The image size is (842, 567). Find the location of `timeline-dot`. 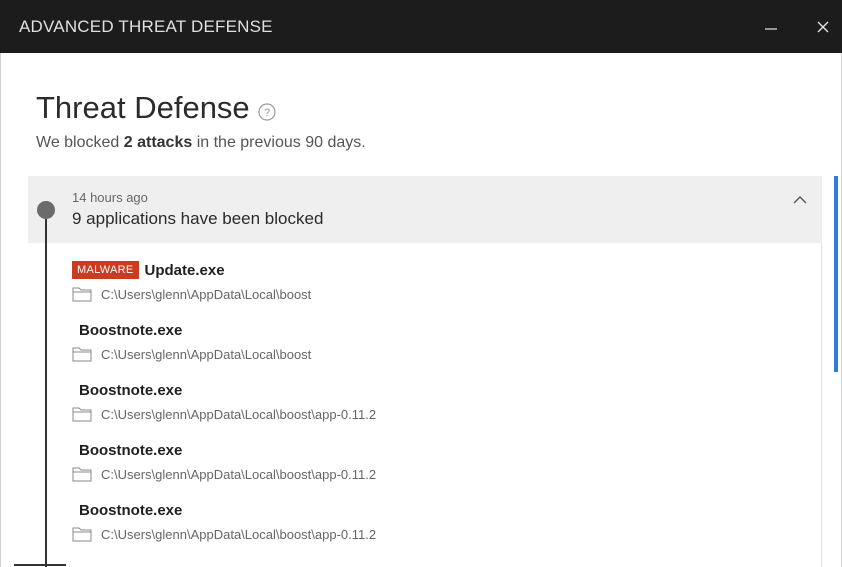

timeline-dot is located at coordinates (46, 210).